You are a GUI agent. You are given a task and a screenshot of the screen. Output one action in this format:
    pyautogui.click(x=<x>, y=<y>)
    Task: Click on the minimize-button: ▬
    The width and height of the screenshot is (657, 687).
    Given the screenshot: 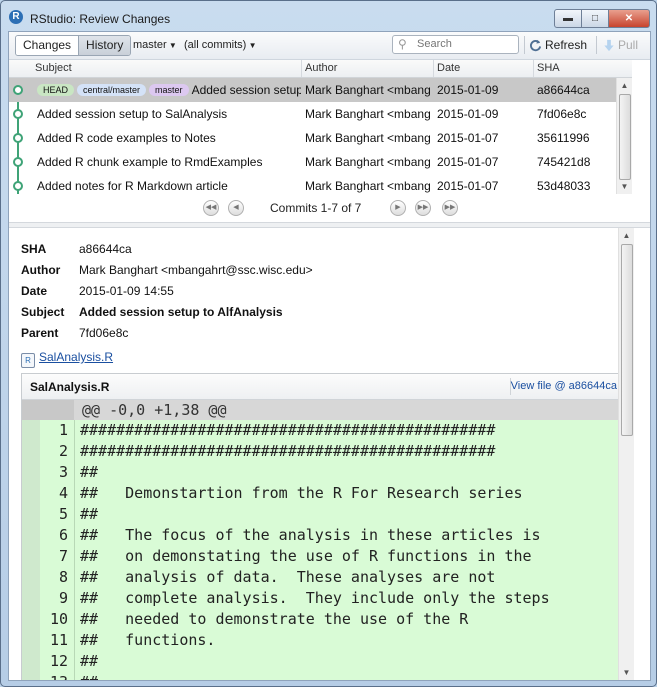 What is the action you would take?
    pyautogui.click(x=568, y=18)
    